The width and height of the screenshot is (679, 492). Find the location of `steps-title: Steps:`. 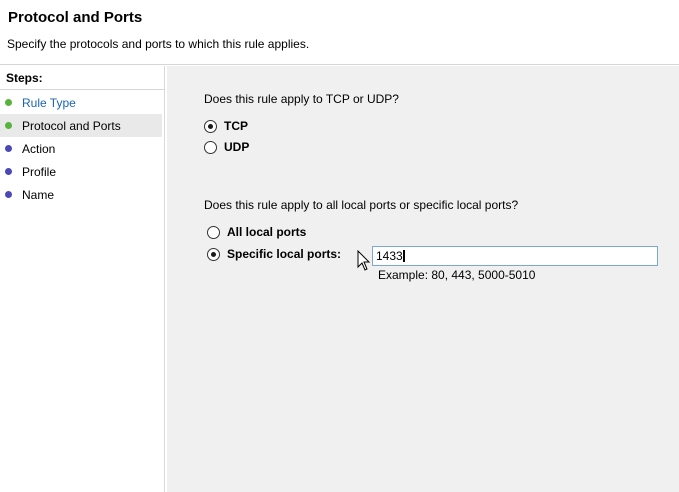

steps-title: Steps: is located at coordinates (24, 78).